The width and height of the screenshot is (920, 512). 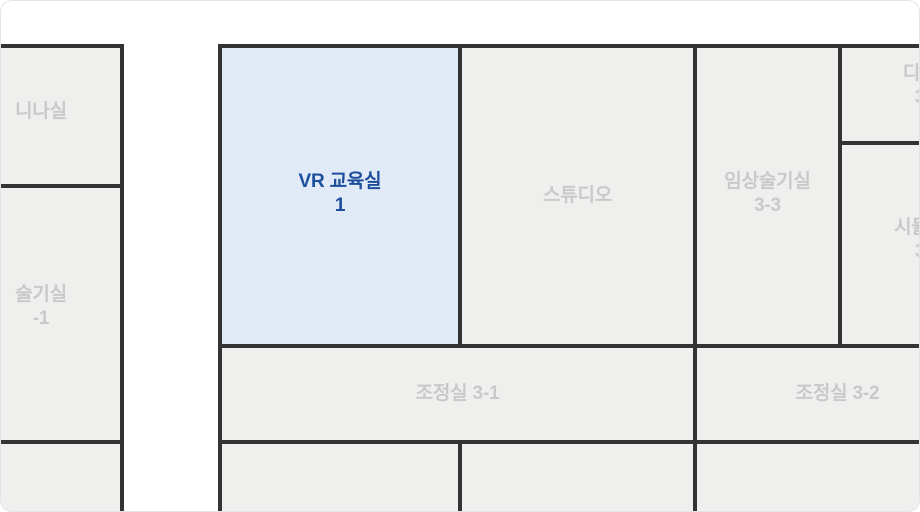 I want to click on room-unlabeled-room-bottom-a, so click(x=340, y=476).